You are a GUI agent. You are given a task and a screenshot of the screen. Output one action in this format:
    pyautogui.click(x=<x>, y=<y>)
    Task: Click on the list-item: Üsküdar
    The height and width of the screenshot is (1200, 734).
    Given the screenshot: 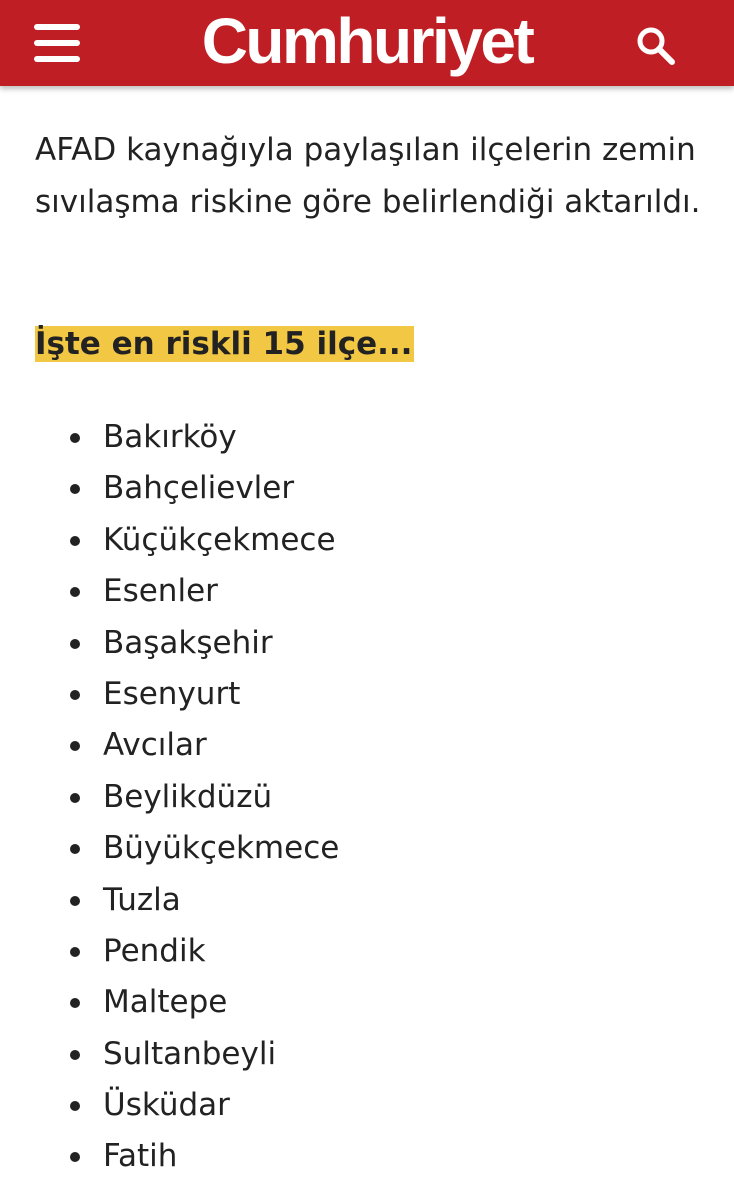 What is the action you would take?
    pyautogui.click(x=367, y=1105)
    